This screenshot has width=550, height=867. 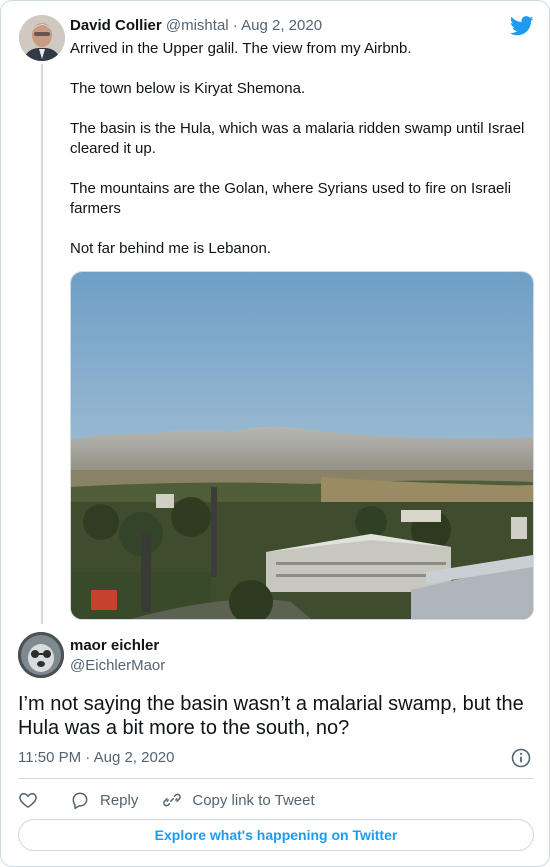 I want to click on tweet-date: Aug 2, 2020, so click(x=281, y=25).